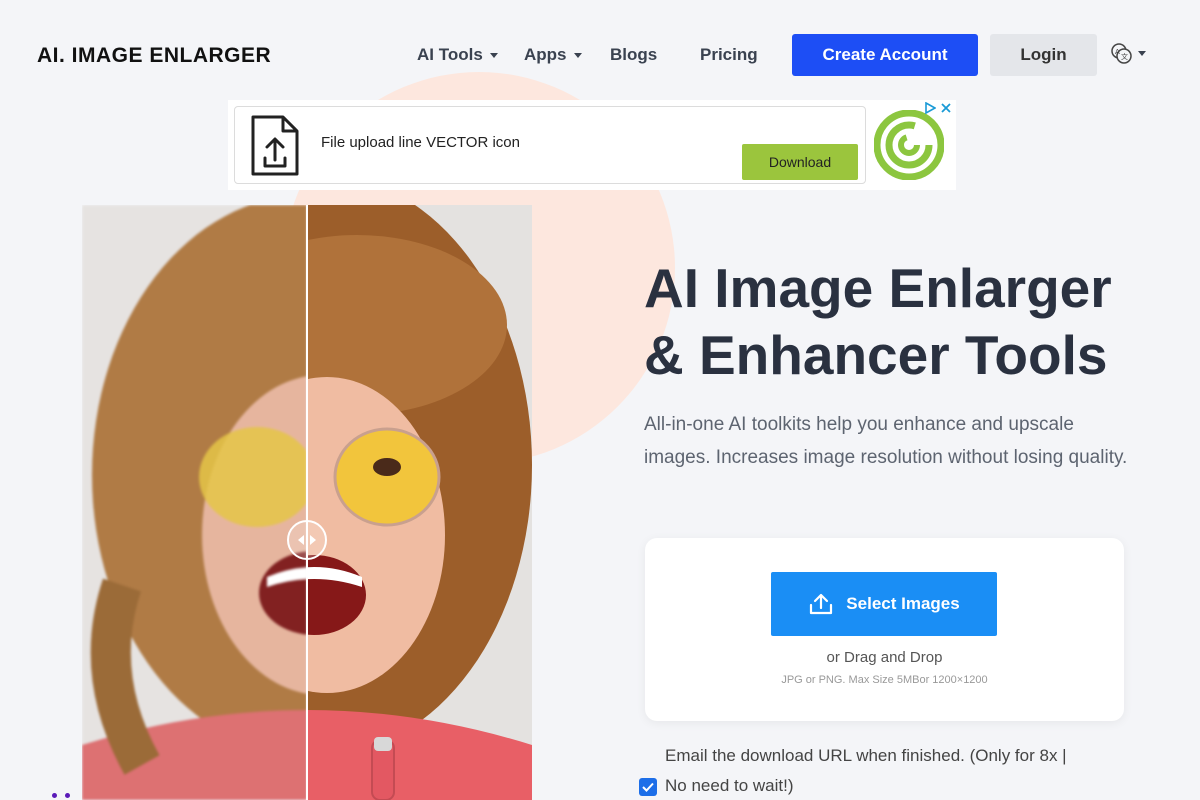 The height and width of the screenshot is (800, 1200). What do you see at coordinates (729, 785) in the screenshot?
I see `email-option-text-2: No need to wait!)` at bounding box center [729, 785].